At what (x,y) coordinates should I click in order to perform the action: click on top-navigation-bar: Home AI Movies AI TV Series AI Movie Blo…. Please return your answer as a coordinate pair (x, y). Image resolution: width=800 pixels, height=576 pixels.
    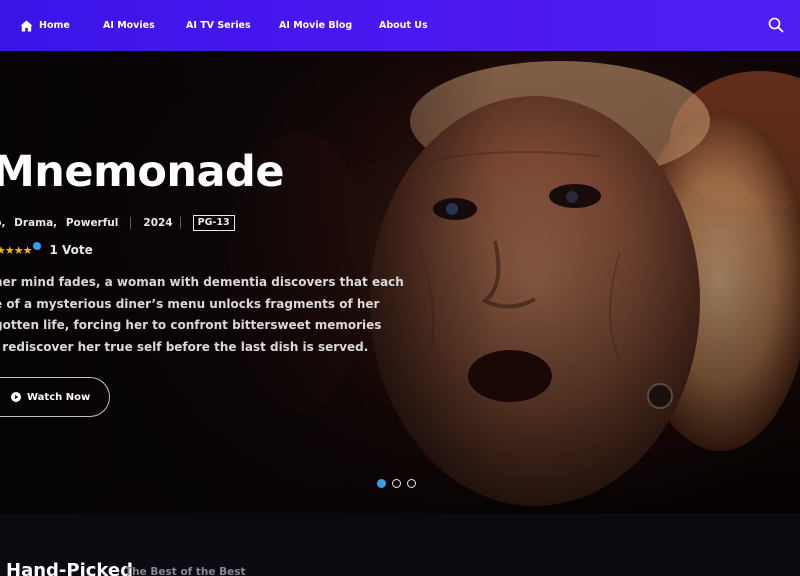
    Looking at the image, I should click on (400, 25).